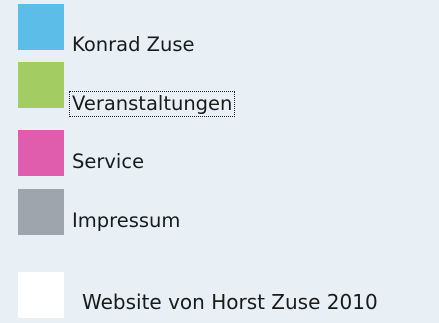 Image resolution: width=439 pixels, height=323 pixels. I want to click on color-swatch-blue, so click(41, 27).